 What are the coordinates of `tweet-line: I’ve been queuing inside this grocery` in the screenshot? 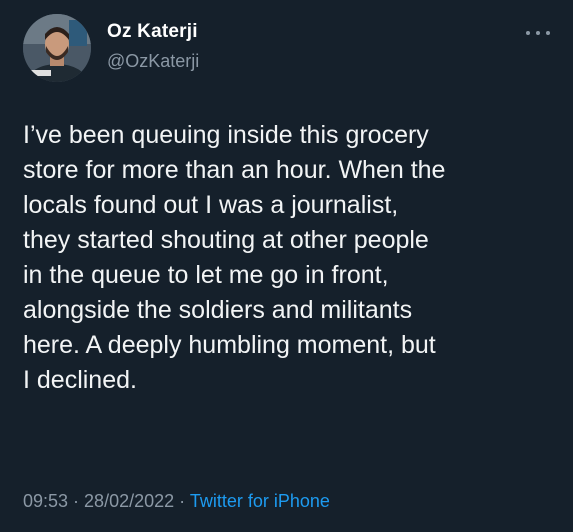 It's located at (226, 135).